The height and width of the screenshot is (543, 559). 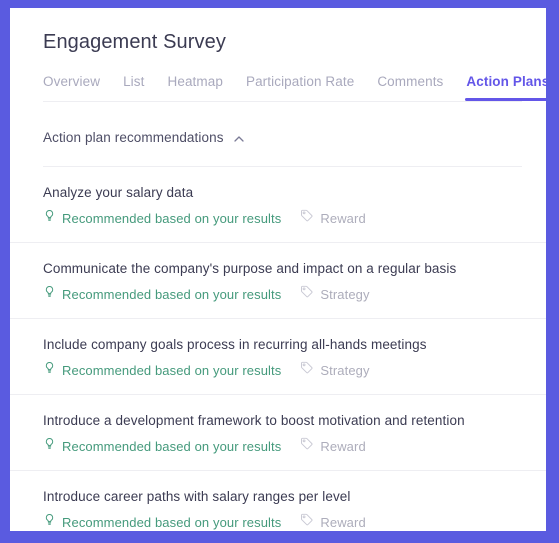 I want to click on section-header-label: Action plan recommendations, so click(x=133, y=137).